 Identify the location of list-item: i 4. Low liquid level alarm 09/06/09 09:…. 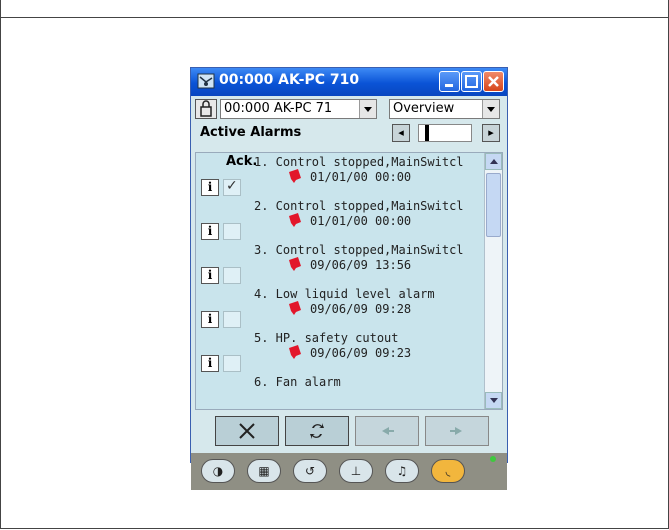
(340, 307).